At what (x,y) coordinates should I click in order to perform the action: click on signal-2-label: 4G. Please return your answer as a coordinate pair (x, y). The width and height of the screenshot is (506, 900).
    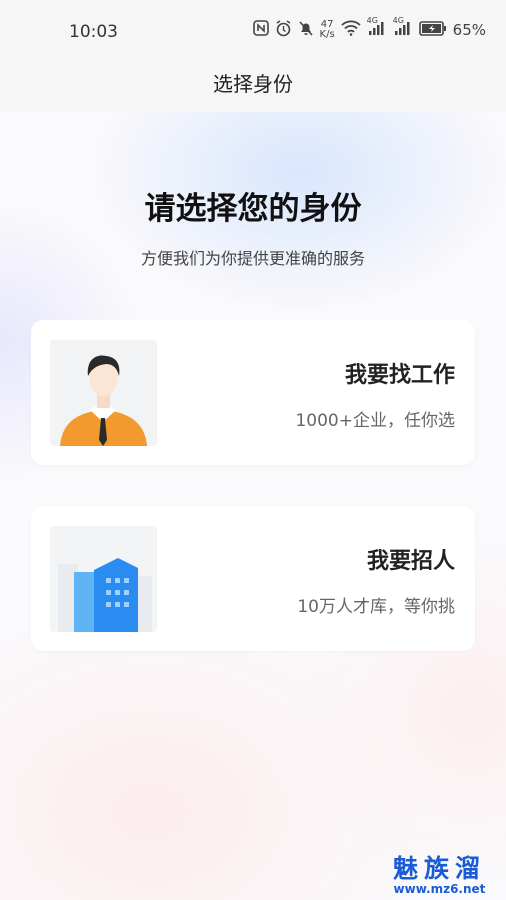
    Looking at the image, I should click on (398, 20).